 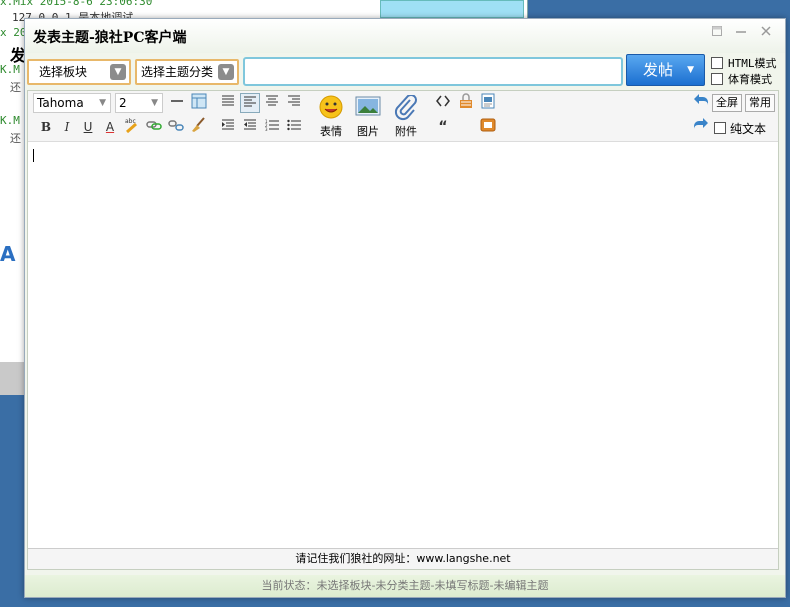 I want to click on align-center-button, so click(x=272, y=103).